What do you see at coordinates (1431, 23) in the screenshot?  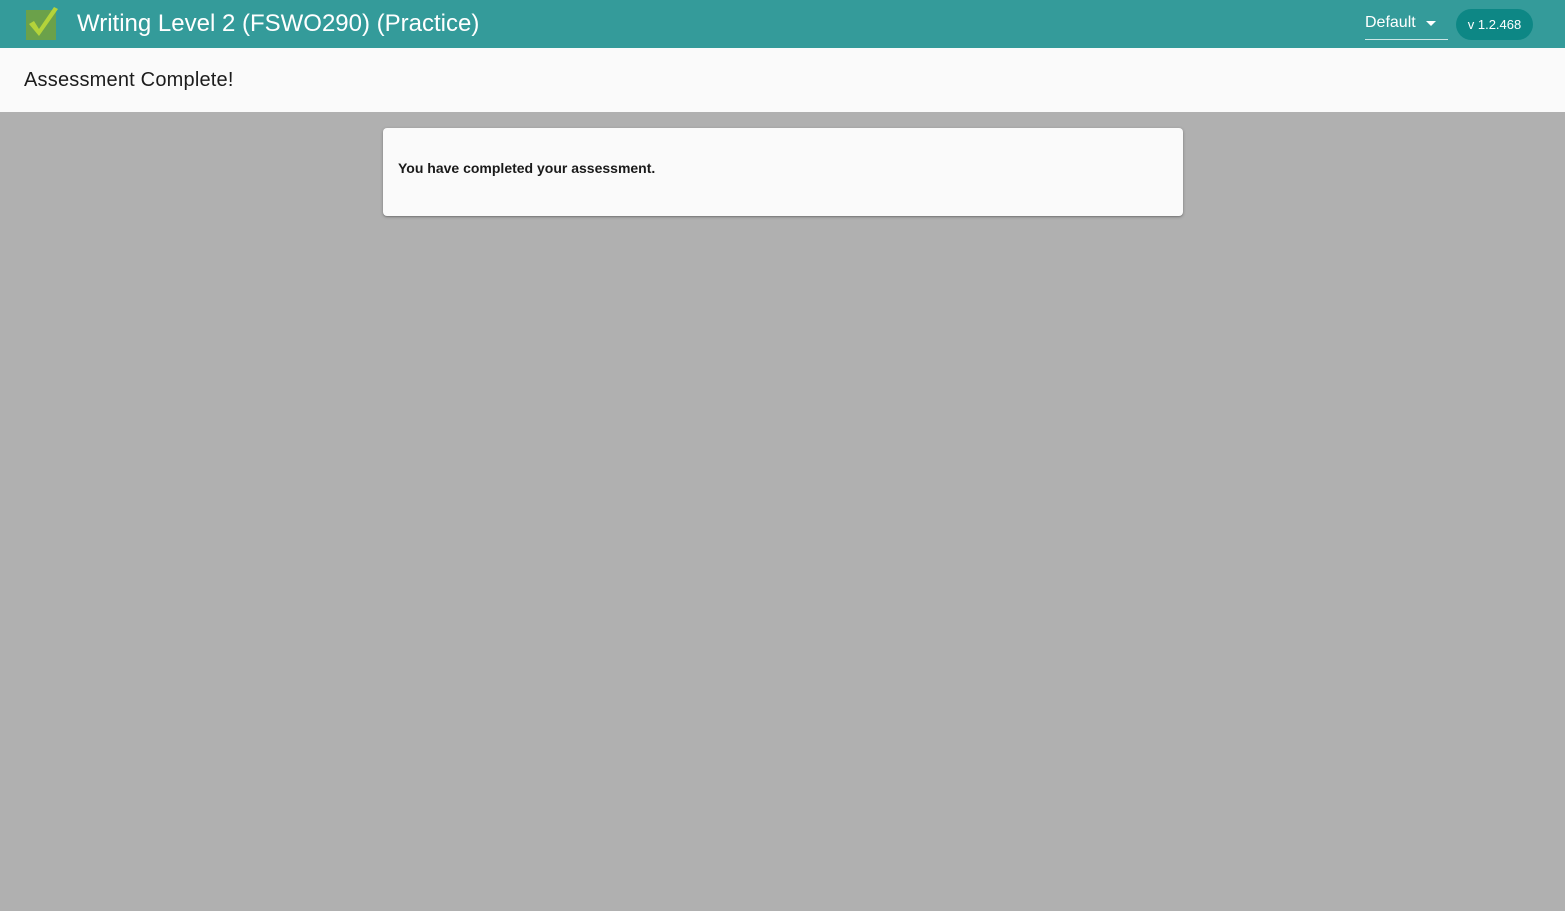 I see `chevron-down-icon` at bounding box center [1431, 23].